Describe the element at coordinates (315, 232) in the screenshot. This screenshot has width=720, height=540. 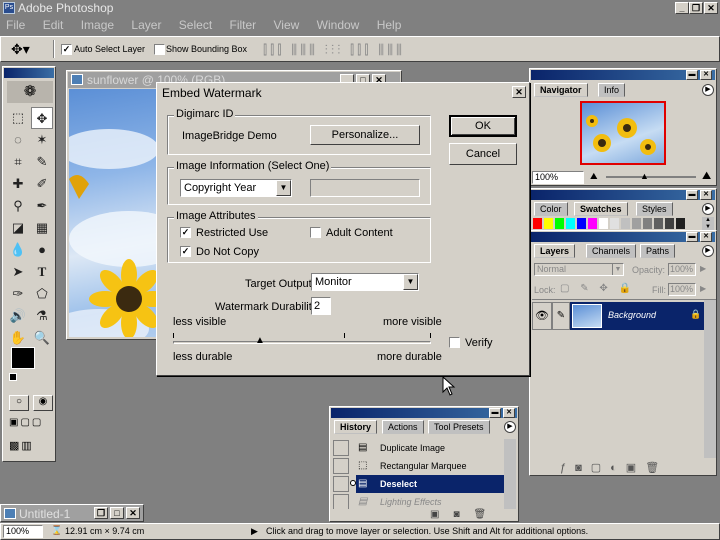
I see `adult-content-checkbox` at that location.